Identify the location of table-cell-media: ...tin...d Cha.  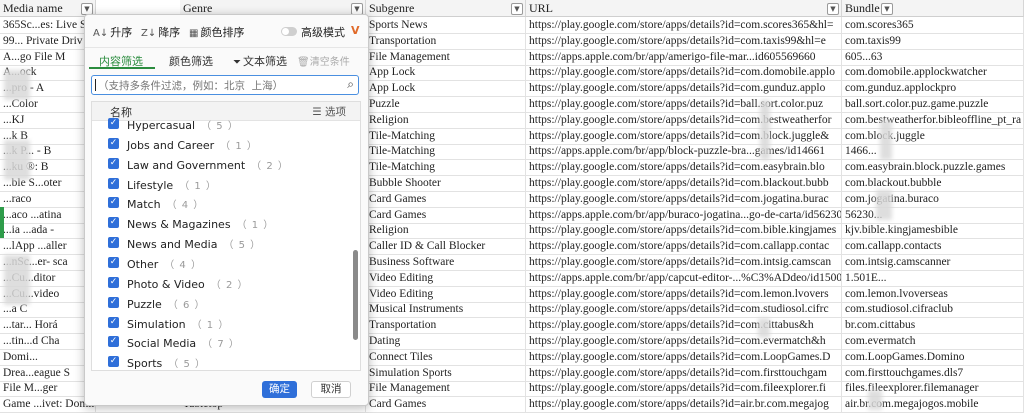
(48, 341).